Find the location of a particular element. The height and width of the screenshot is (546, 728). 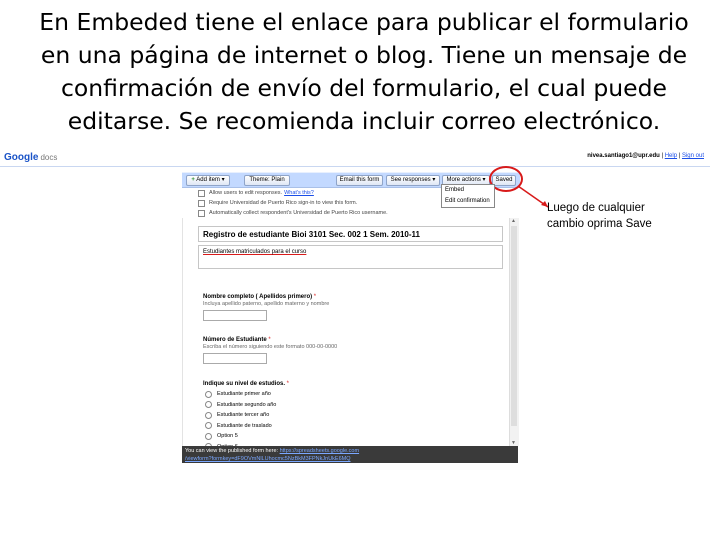

nombre-input is located at coordinates (235, 315).